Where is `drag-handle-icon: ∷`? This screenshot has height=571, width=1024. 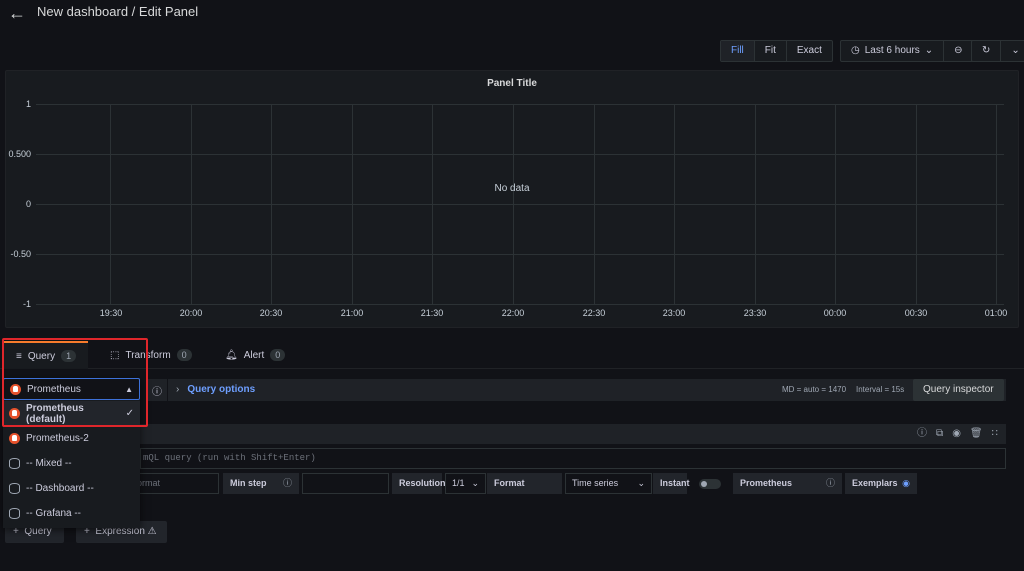 drag-handle-icon: ∷ is located at coordinates (995, 434).